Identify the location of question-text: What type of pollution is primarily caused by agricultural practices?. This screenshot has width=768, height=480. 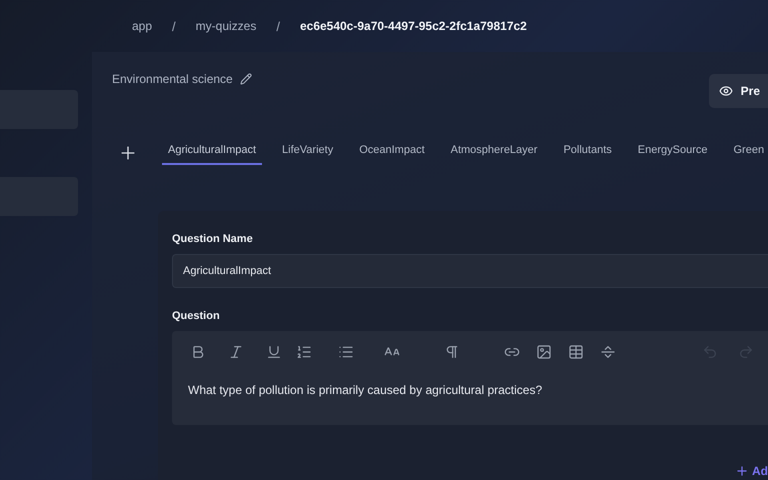
(366, 390).